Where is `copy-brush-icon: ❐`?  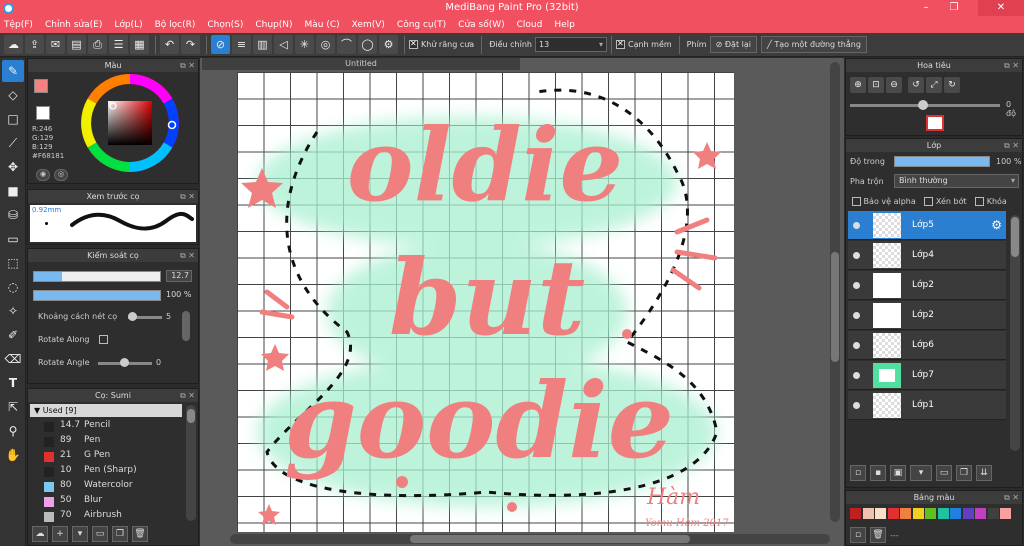 copy-brush-icon: ❐ is located at coordinates (120, 534).